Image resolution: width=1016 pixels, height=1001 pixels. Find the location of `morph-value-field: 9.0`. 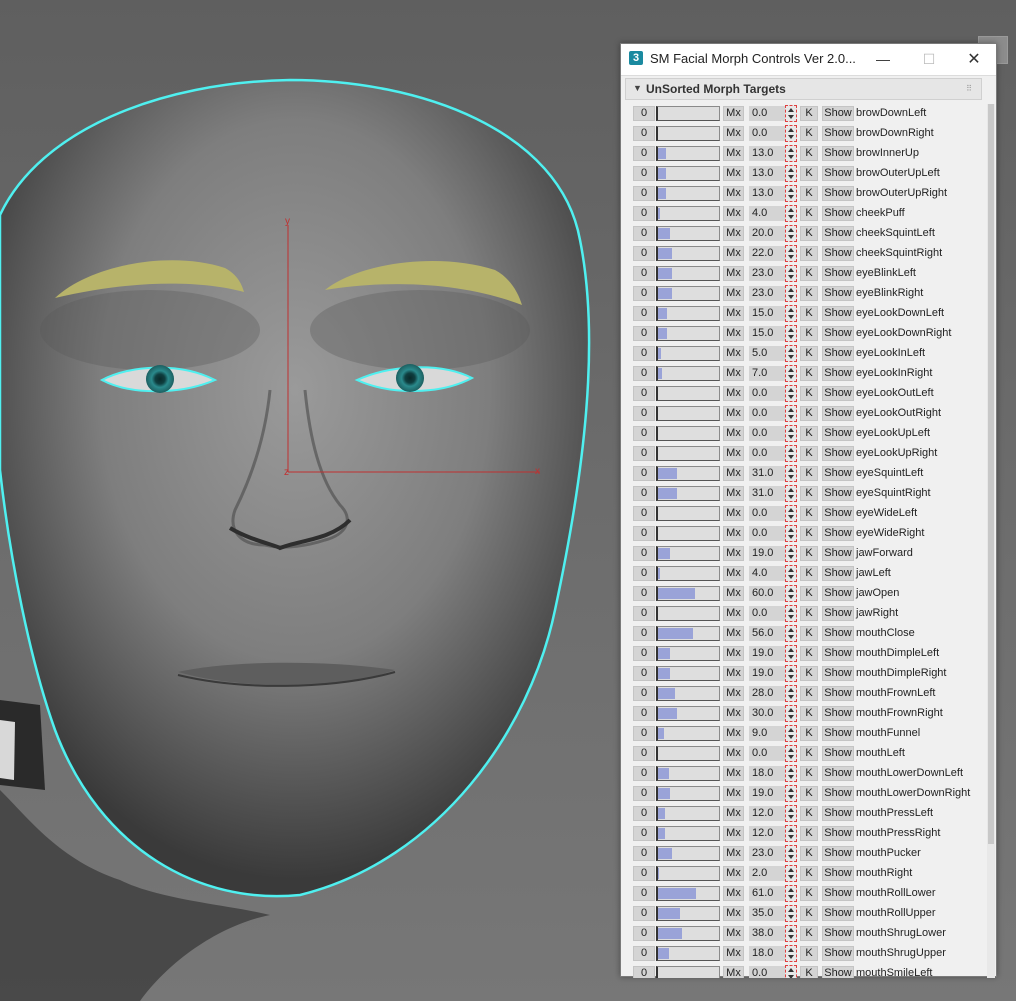

morph-value-field: 9.0 is located at coordinates (767, 733).